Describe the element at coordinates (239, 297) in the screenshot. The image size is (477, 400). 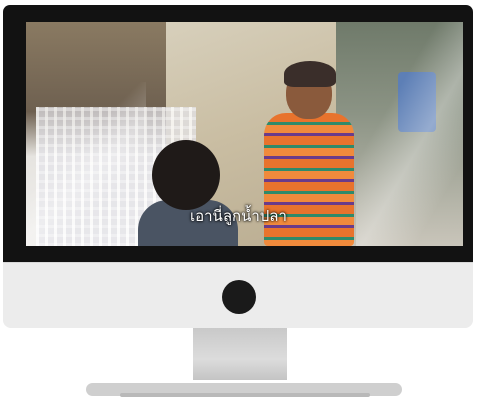
I see `camera-dot-icon` at that location.